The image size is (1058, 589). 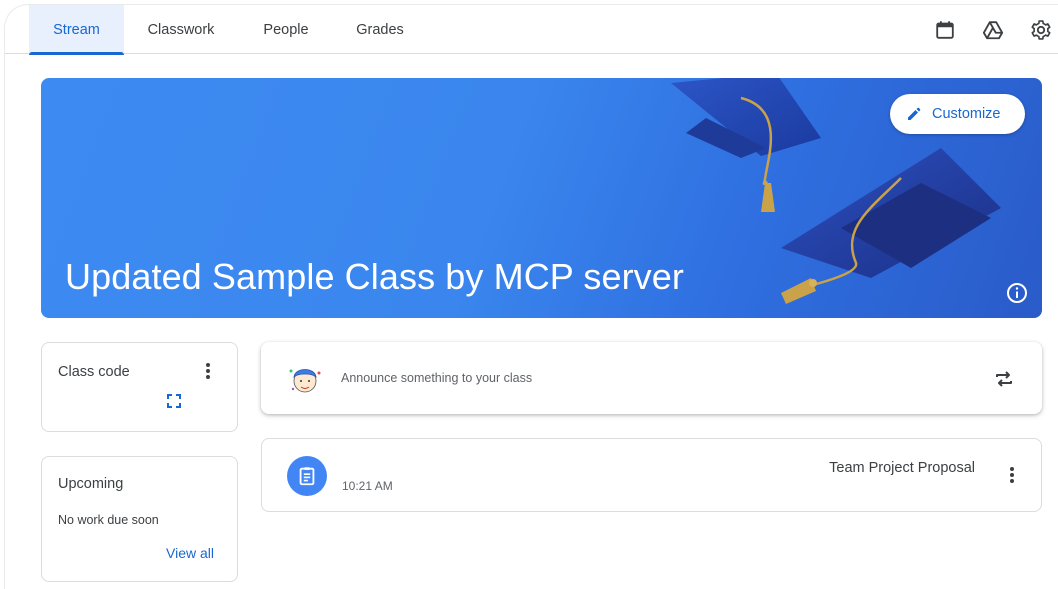 What do you see at coordinates (945, 30) in the screenshot?
I see `calendar-icon` at bounding box center [945, 30].